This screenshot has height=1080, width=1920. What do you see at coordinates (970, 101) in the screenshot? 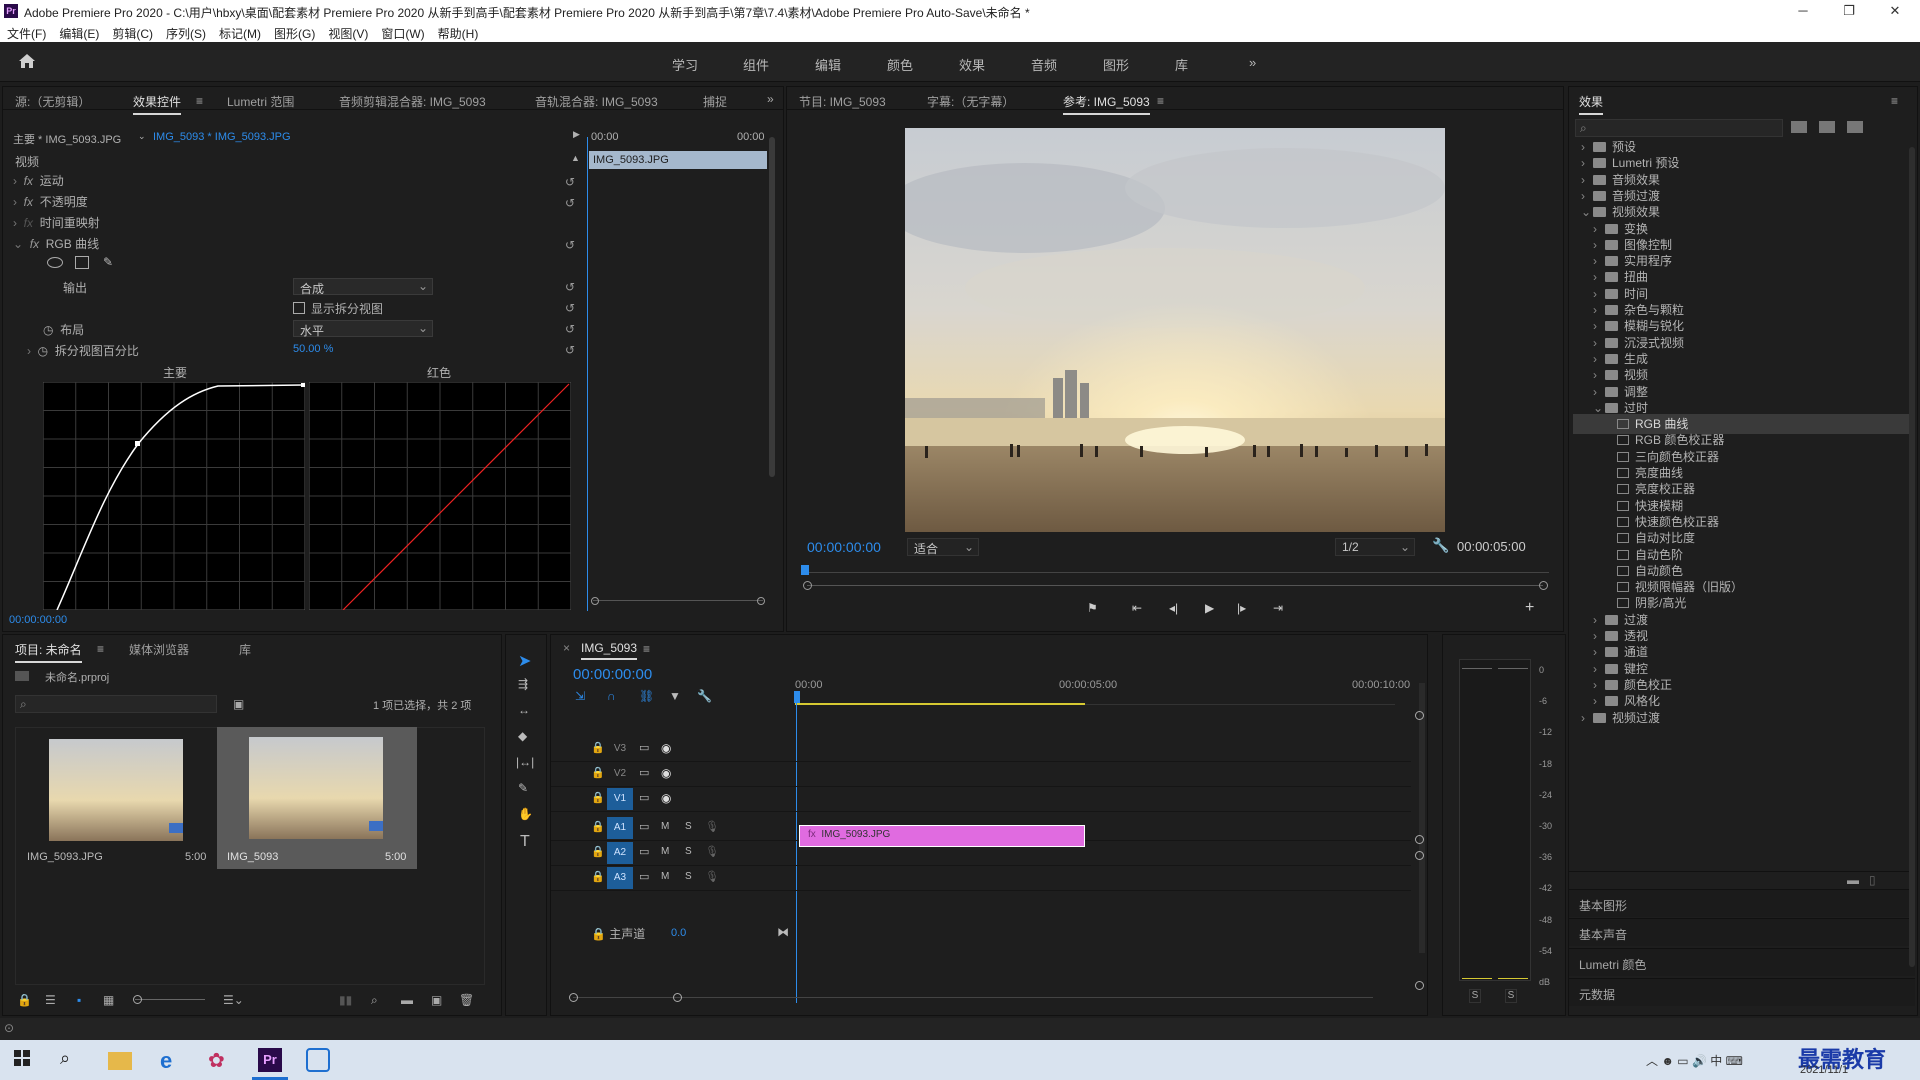
I see `tab-captions: 字幕:（无字幕）` at bounding box center [970, 101].